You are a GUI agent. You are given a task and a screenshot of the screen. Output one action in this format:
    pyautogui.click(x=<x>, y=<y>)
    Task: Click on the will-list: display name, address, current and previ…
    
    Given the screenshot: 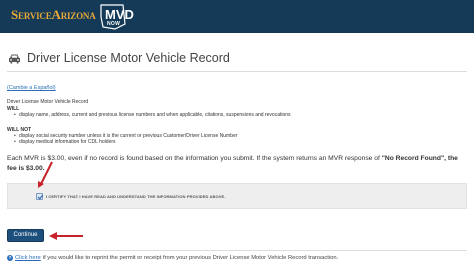 What is the action you would take?
    pyautogui.click(x=152, y=115)
    